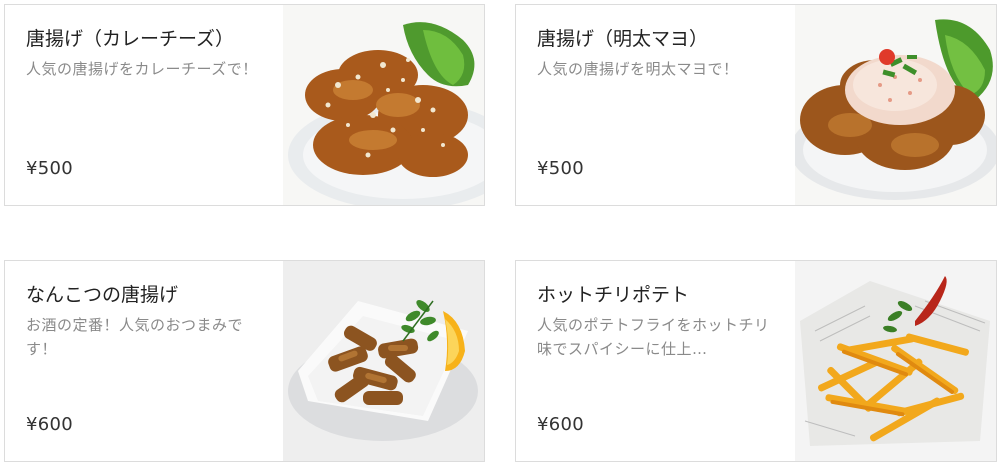  Describe the element at coordinates (638, 69) in the screenshot. I see `menu-item-description: 人気の唐揚げを明太マヨで！` at that location.